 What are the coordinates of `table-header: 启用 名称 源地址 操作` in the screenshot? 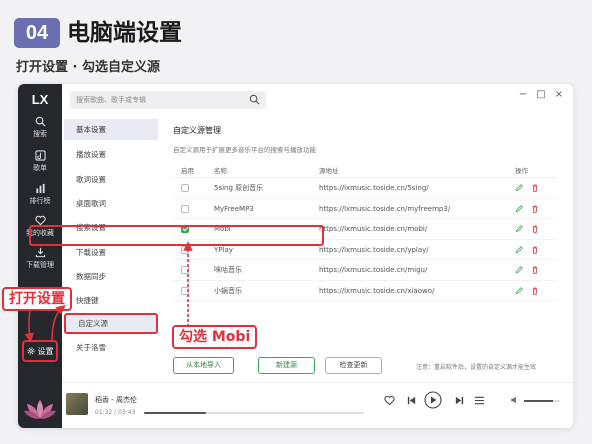 It's located at (365, 171).